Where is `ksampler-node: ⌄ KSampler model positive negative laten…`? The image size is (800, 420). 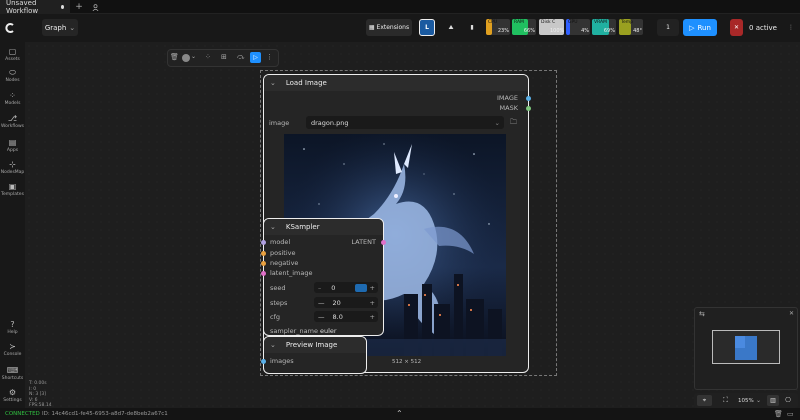 ksampler-node: ⌄ KSampler model positive negative laten… is located at coordinates (323, 277).